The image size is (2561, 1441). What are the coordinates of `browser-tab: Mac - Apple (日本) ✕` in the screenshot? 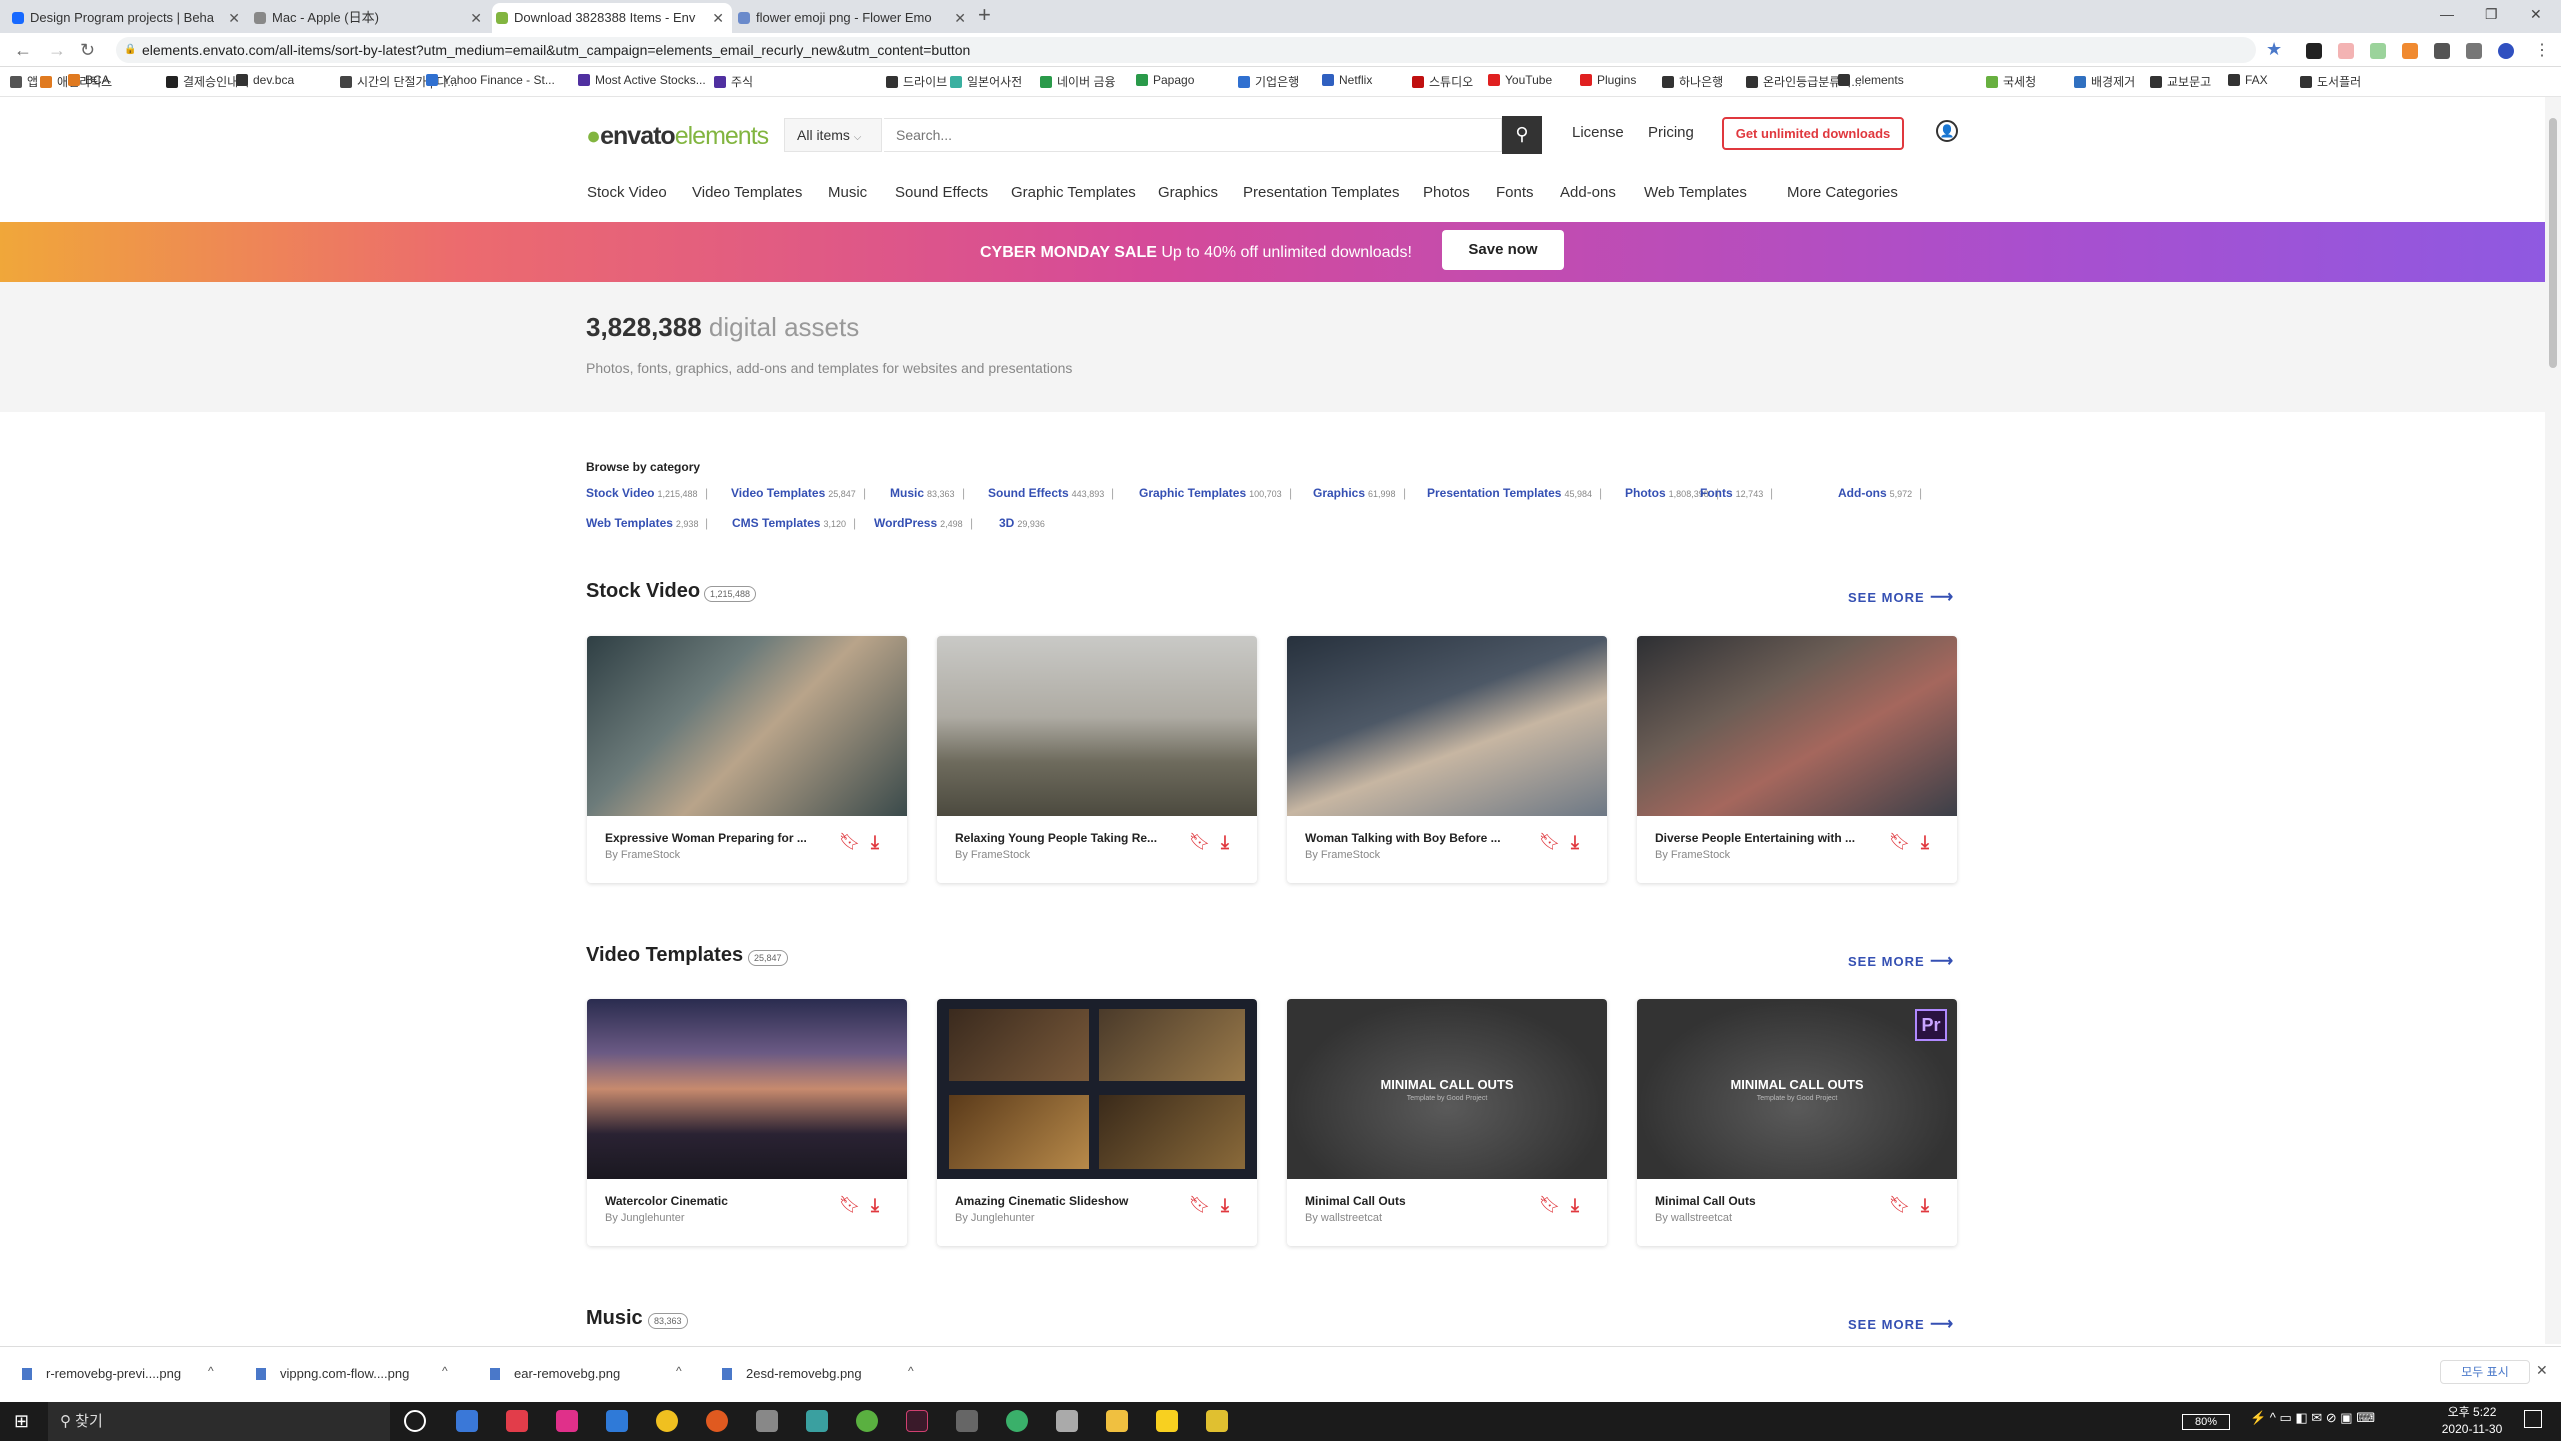 It's located at (370, 18).